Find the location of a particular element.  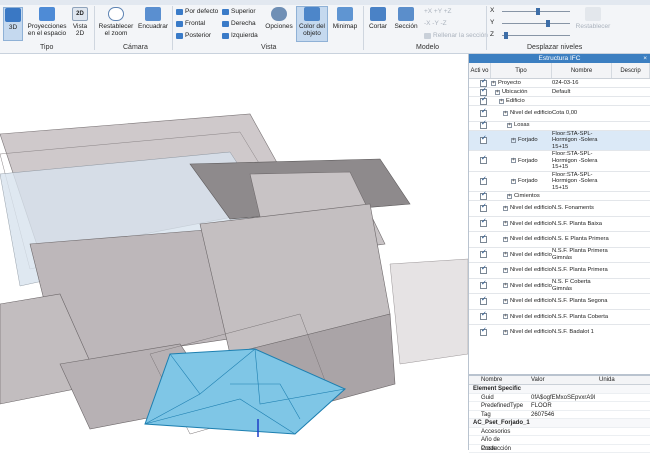

slider-x is located at coordinates (536, 11).